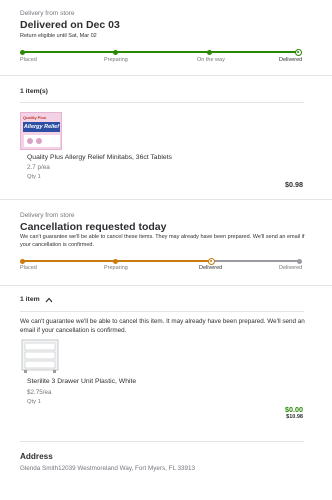 The image size is (332, 500). Describe the element at coordinates (36, 456) in the screenshot. I see `address-title: Address` at that location.